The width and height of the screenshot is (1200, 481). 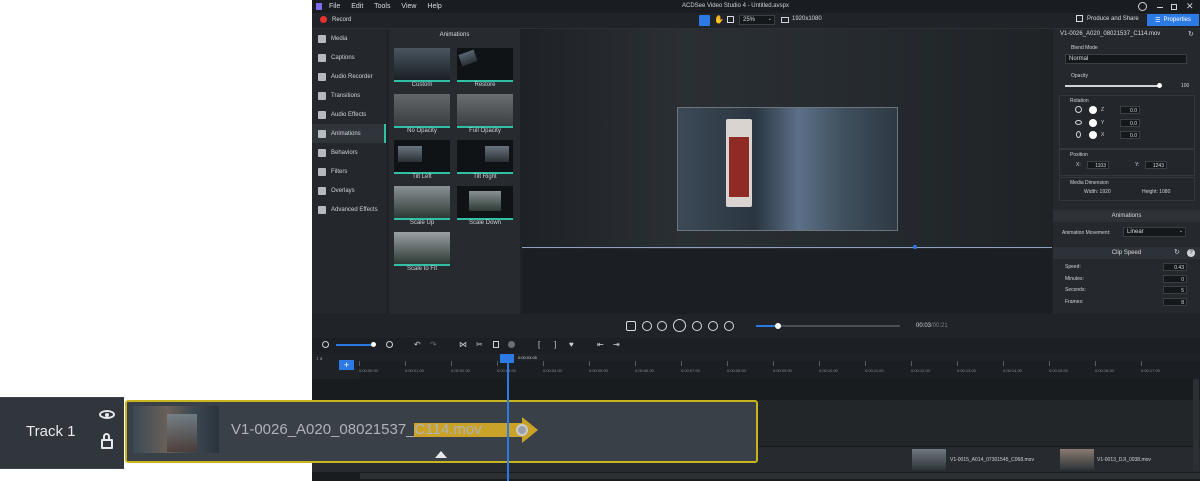 I want to click on snapshot-icon, so click(x=631, y=326).